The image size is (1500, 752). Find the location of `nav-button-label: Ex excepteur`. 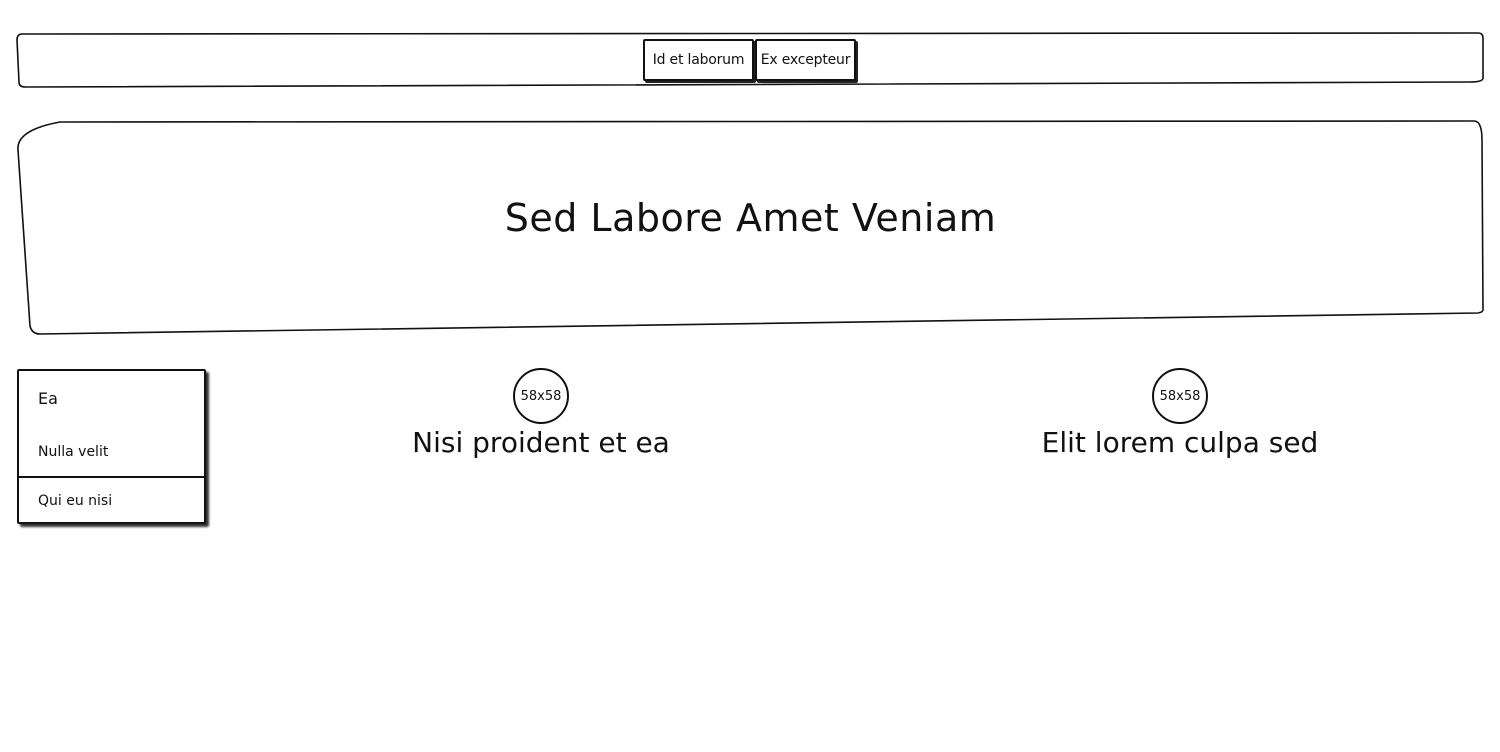

nav-button-label: Ex excepteur is located at coordinates (805, 60).